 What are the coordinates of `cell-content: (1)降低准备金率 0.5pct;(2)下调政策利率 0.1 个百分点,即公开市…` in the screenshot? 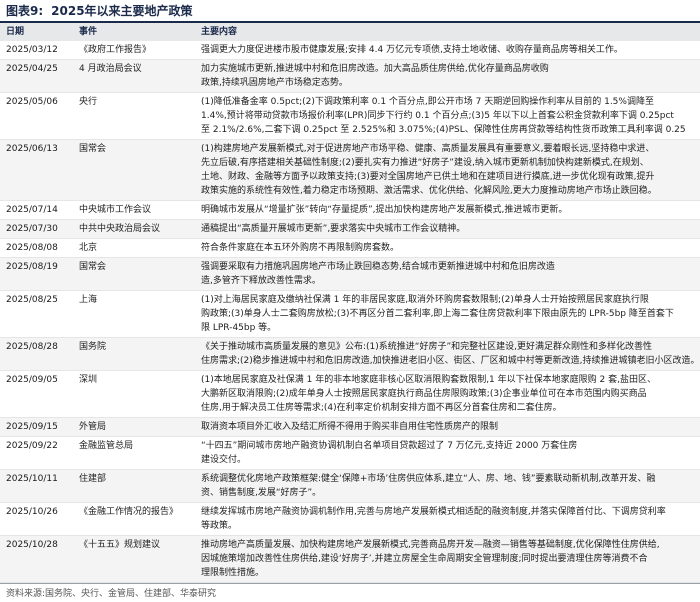 It's located at (447, 116).